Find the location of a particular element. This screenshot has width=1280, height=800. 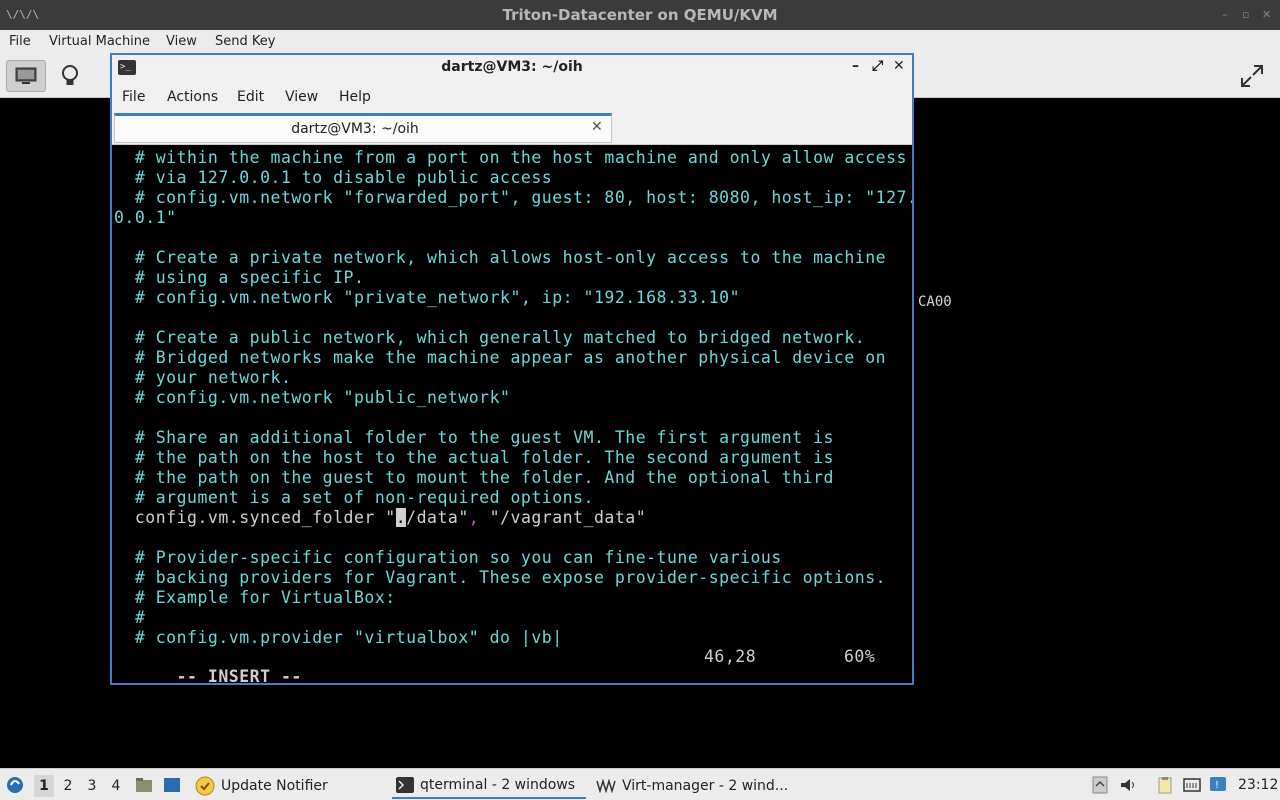

clock: 23:12 is located at coordinates (1258, 785).